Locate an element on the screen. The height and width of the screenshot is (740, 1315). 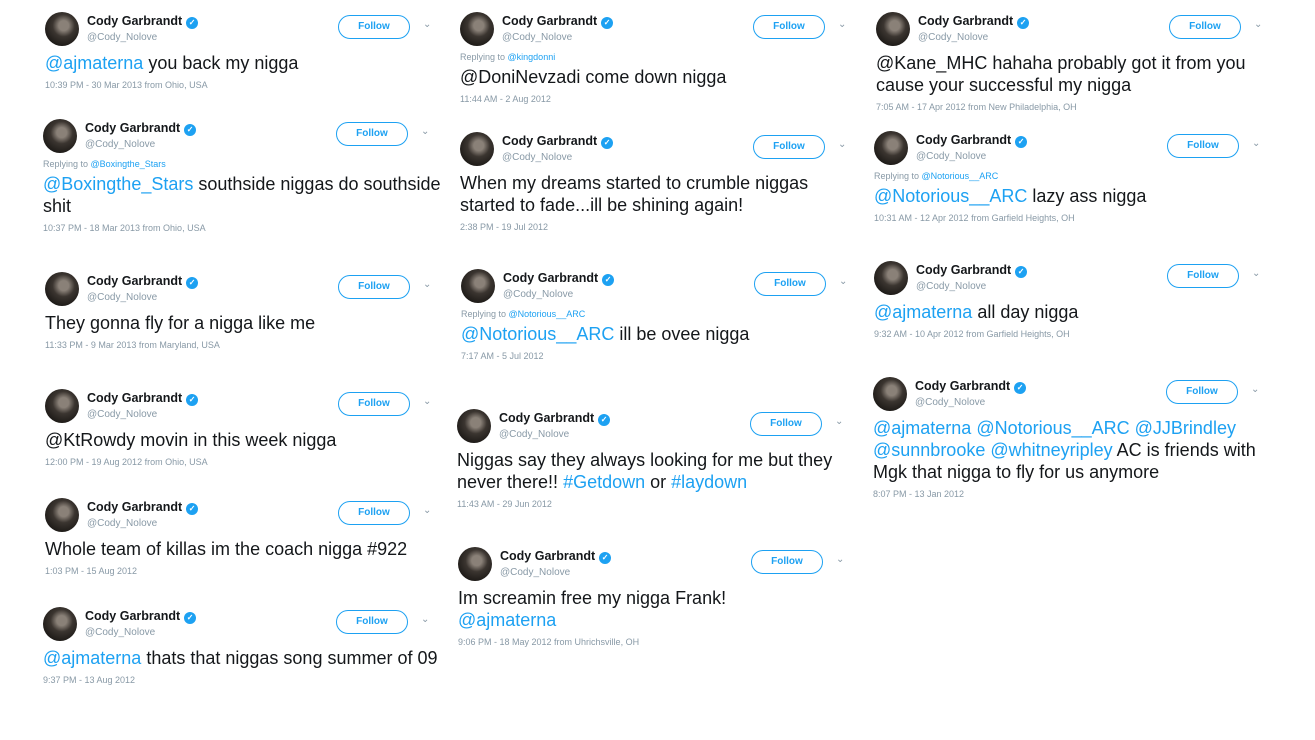
tweet-timestamp: 11:43 AM - 29 Jun 2012 is located at coordinates (657, 504).